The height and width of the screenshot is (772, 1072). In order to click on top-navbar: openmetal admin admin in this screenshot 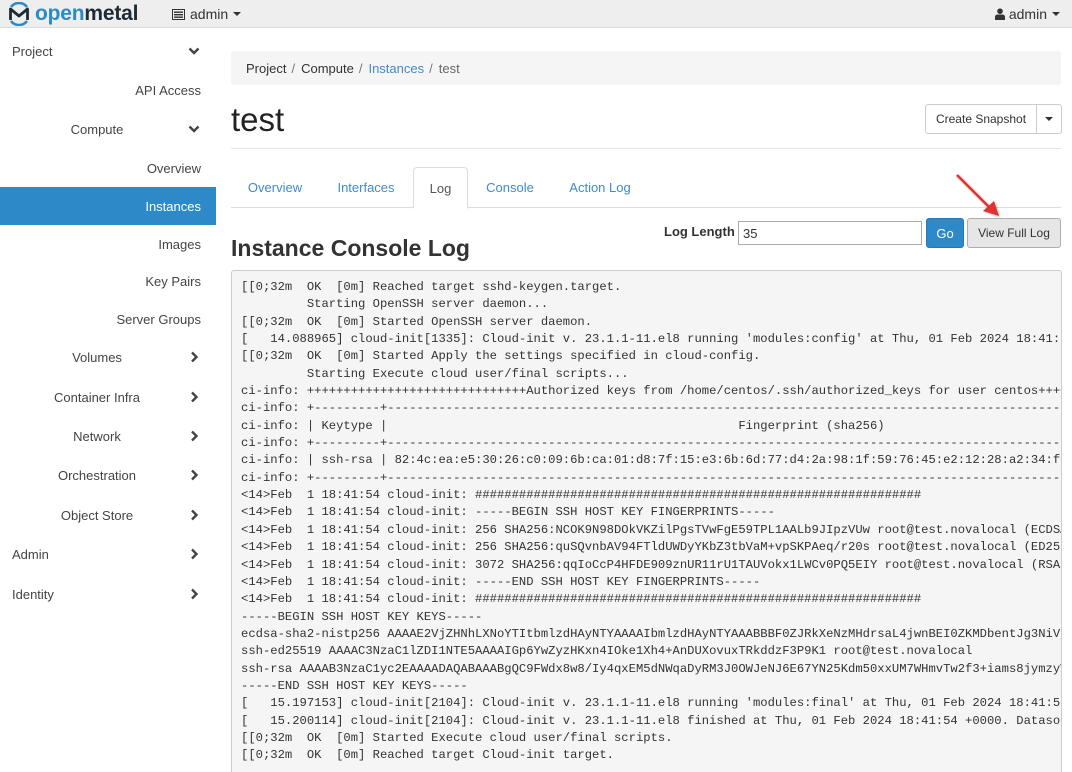, I will do `click(536, 14)`.